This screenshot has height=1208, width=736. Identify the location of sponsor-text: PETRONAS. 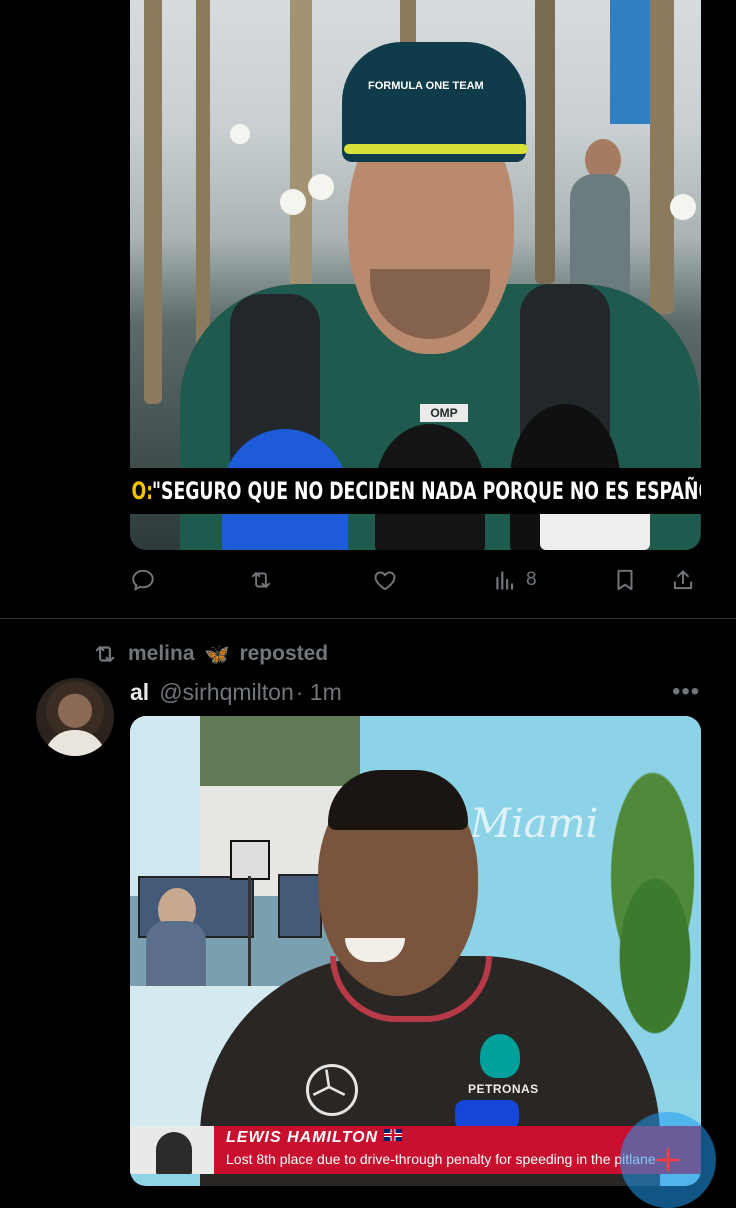
(503, 1089).